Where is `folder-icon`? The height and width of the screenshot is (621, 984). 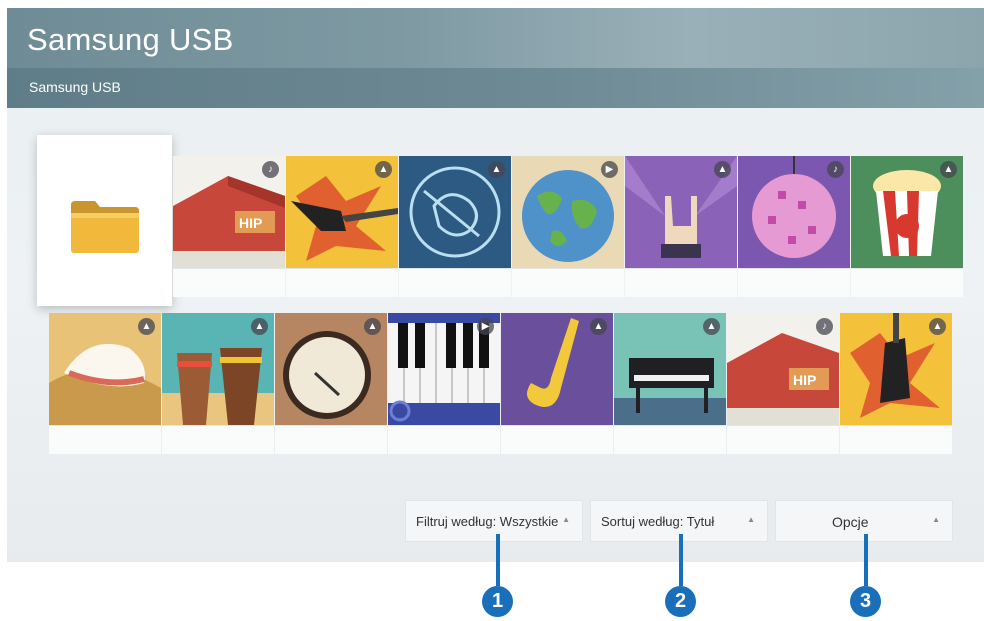
folder-icon is located at coordinates (105, 227).